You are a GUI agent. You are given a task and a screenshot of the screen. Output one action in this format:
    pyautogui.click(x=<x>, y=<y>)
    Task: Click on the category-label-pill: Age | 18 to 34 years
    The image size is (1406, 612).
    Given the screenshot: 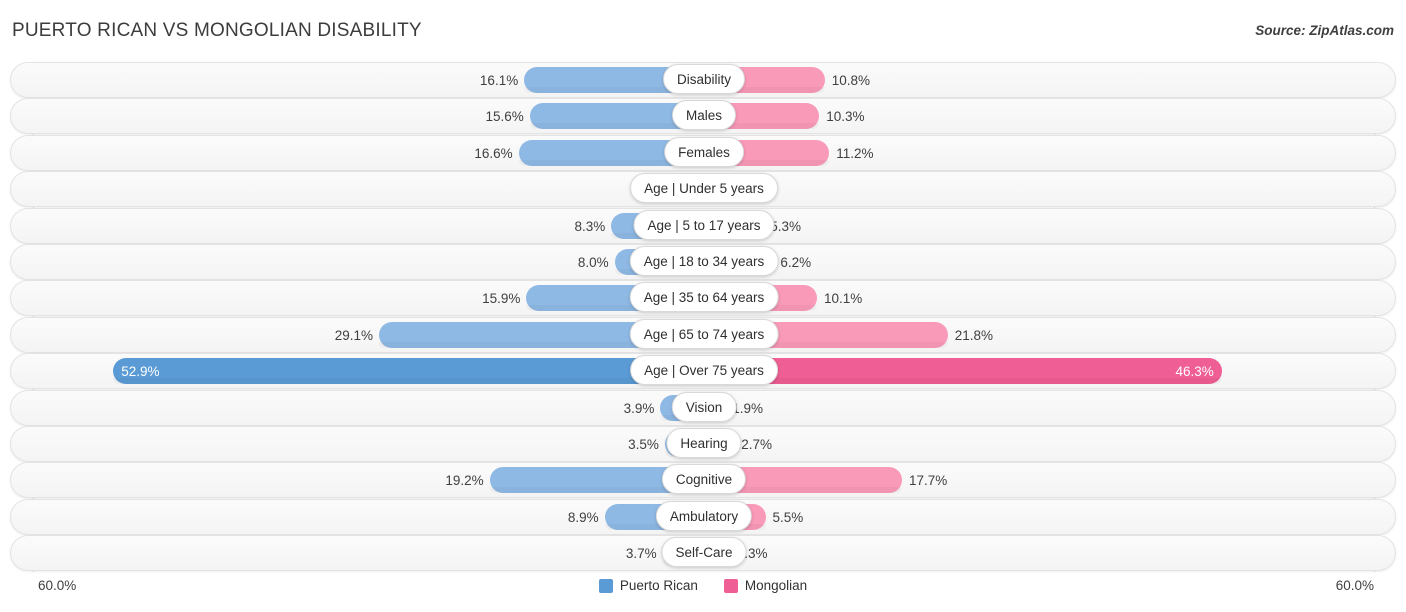 What is the action you would take?
    pyautogui.click(x=704, y=260)
    